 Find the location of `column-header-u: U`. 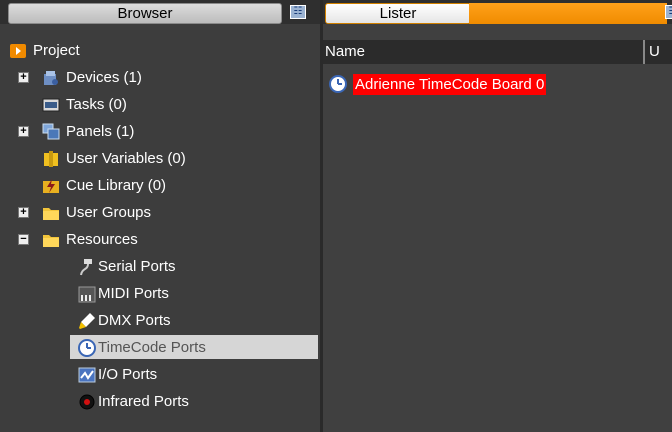

column-header-u: U is located at coordinates (654, 52).